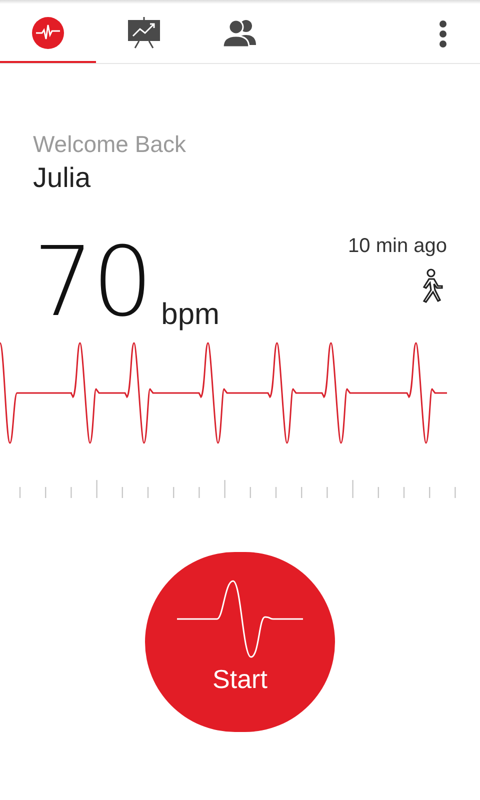  I want to click on measurement-time: 10 min ago, so click(397, 246).